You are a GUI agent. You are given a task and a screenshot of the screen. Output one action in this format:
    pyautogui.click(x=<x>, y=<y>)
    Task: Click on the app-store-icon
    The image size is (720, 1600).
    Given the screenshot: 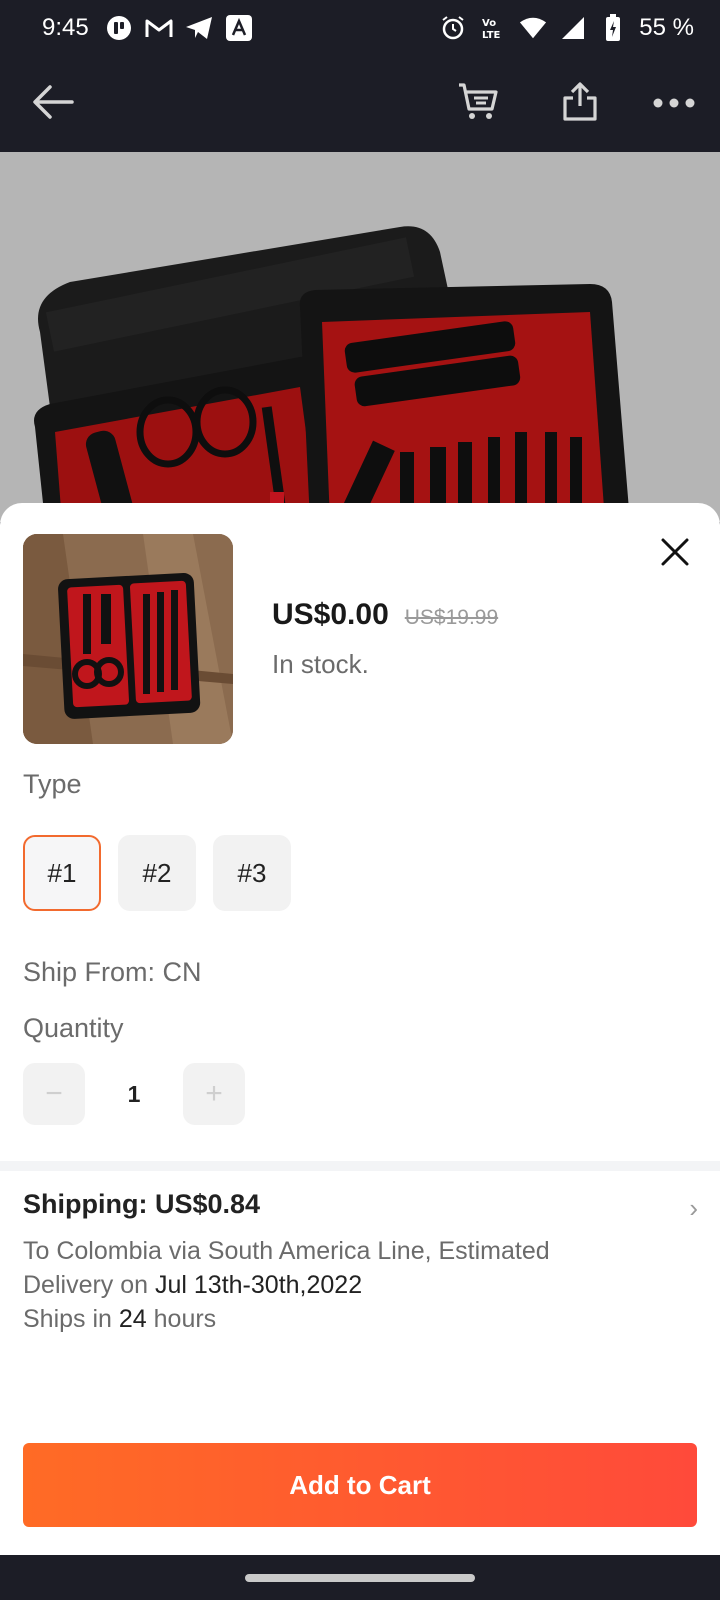 What is the action you would take?
    pyautogui.click(x=239, y=28)
    